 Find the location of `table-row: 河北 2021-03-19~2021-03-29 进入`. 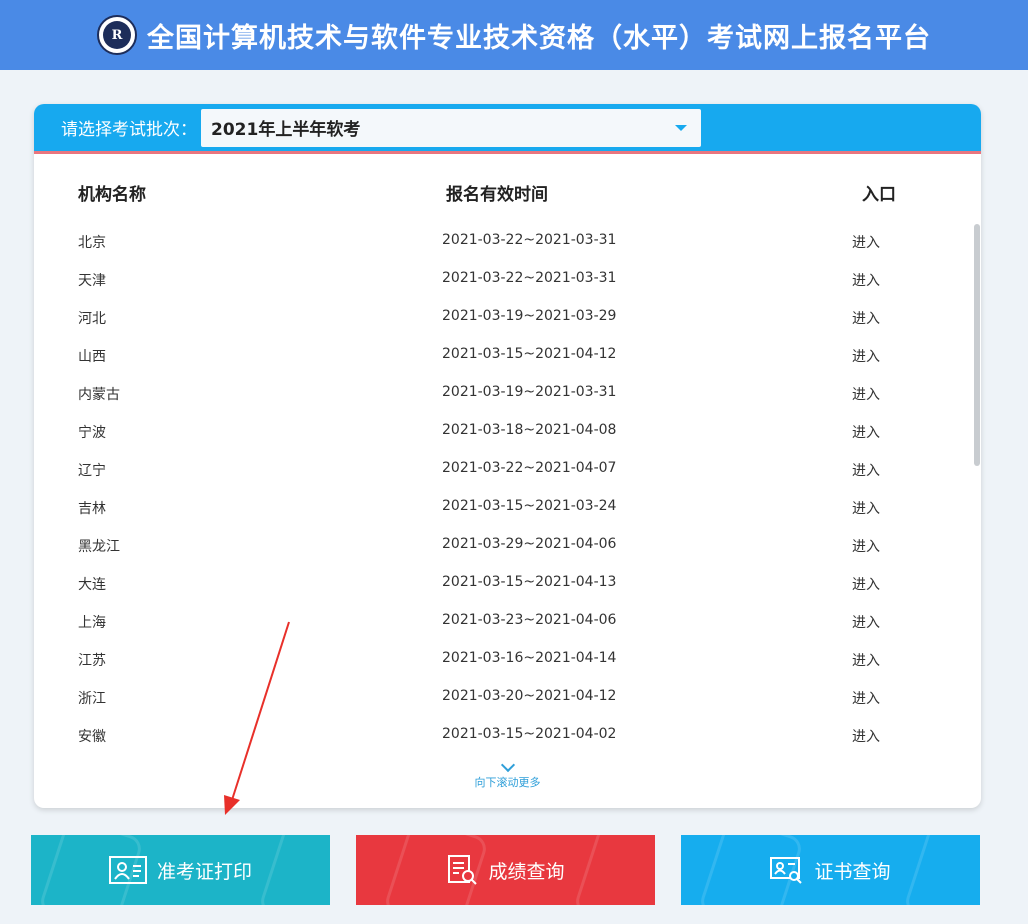

table-row: 河北 2021-03-19~2021-03-29 进入 is located at coordinates (507, 319).